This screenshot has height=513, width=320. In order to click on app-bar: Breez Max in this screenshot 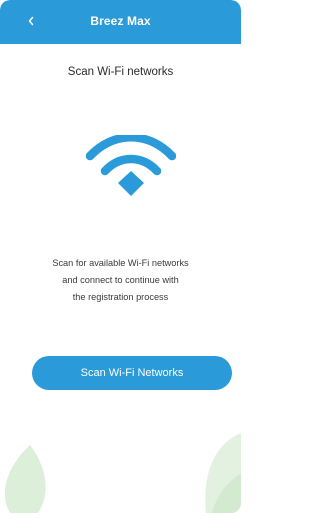, I will do `click(120, 22)`.